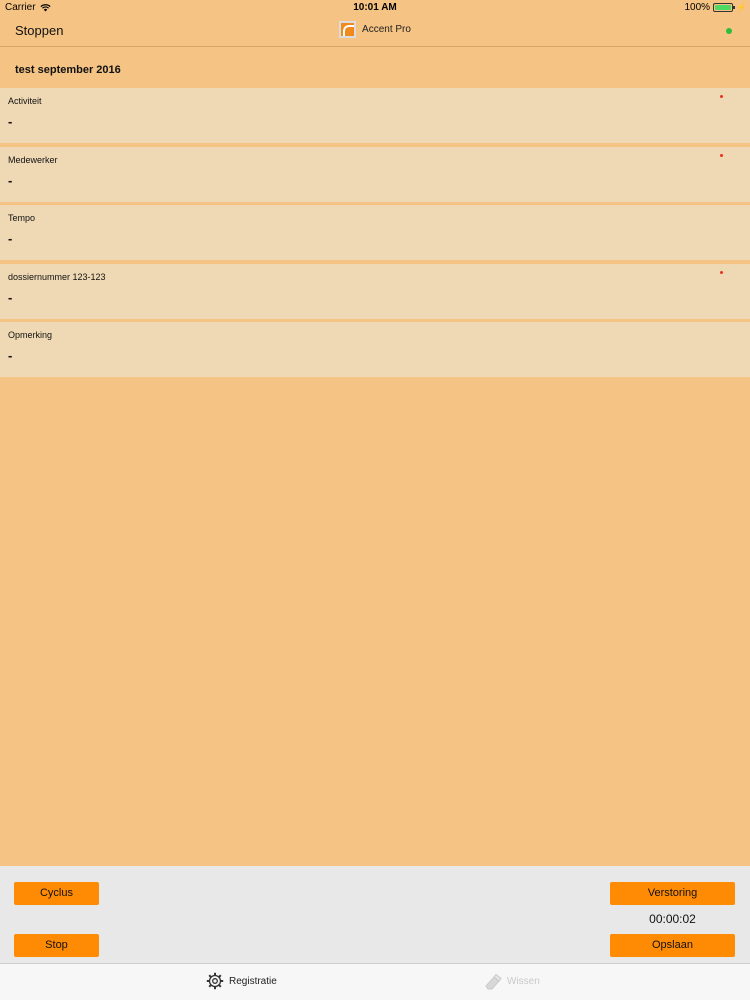  I want to click on field-label: Tempo, so click(22, 218).